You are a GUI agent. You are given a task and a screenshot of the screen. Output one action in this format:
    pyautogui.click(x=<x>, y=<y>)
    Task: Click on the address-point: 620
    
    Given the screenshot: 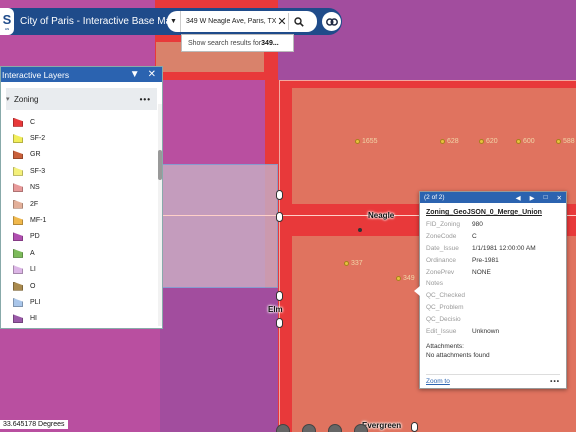 What is the action you would take?
    pyautogui.click(x=488, y=141)
    